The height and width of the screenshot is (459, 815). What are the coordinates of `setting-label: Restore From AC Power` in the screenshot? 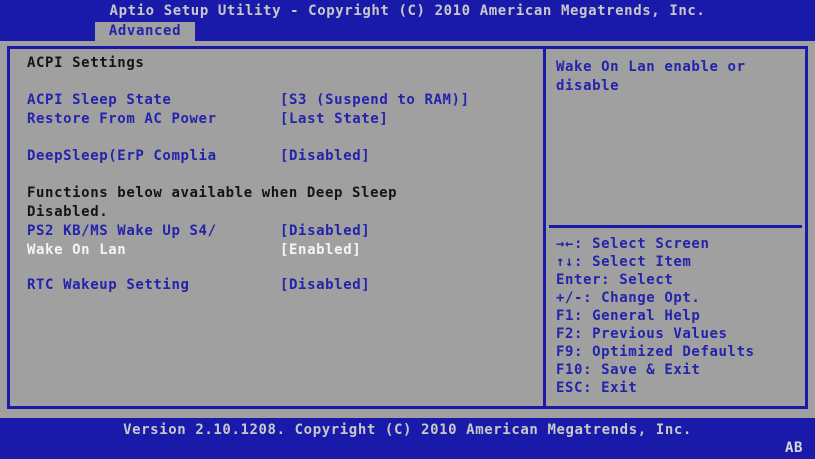 It's located at (122, 119).